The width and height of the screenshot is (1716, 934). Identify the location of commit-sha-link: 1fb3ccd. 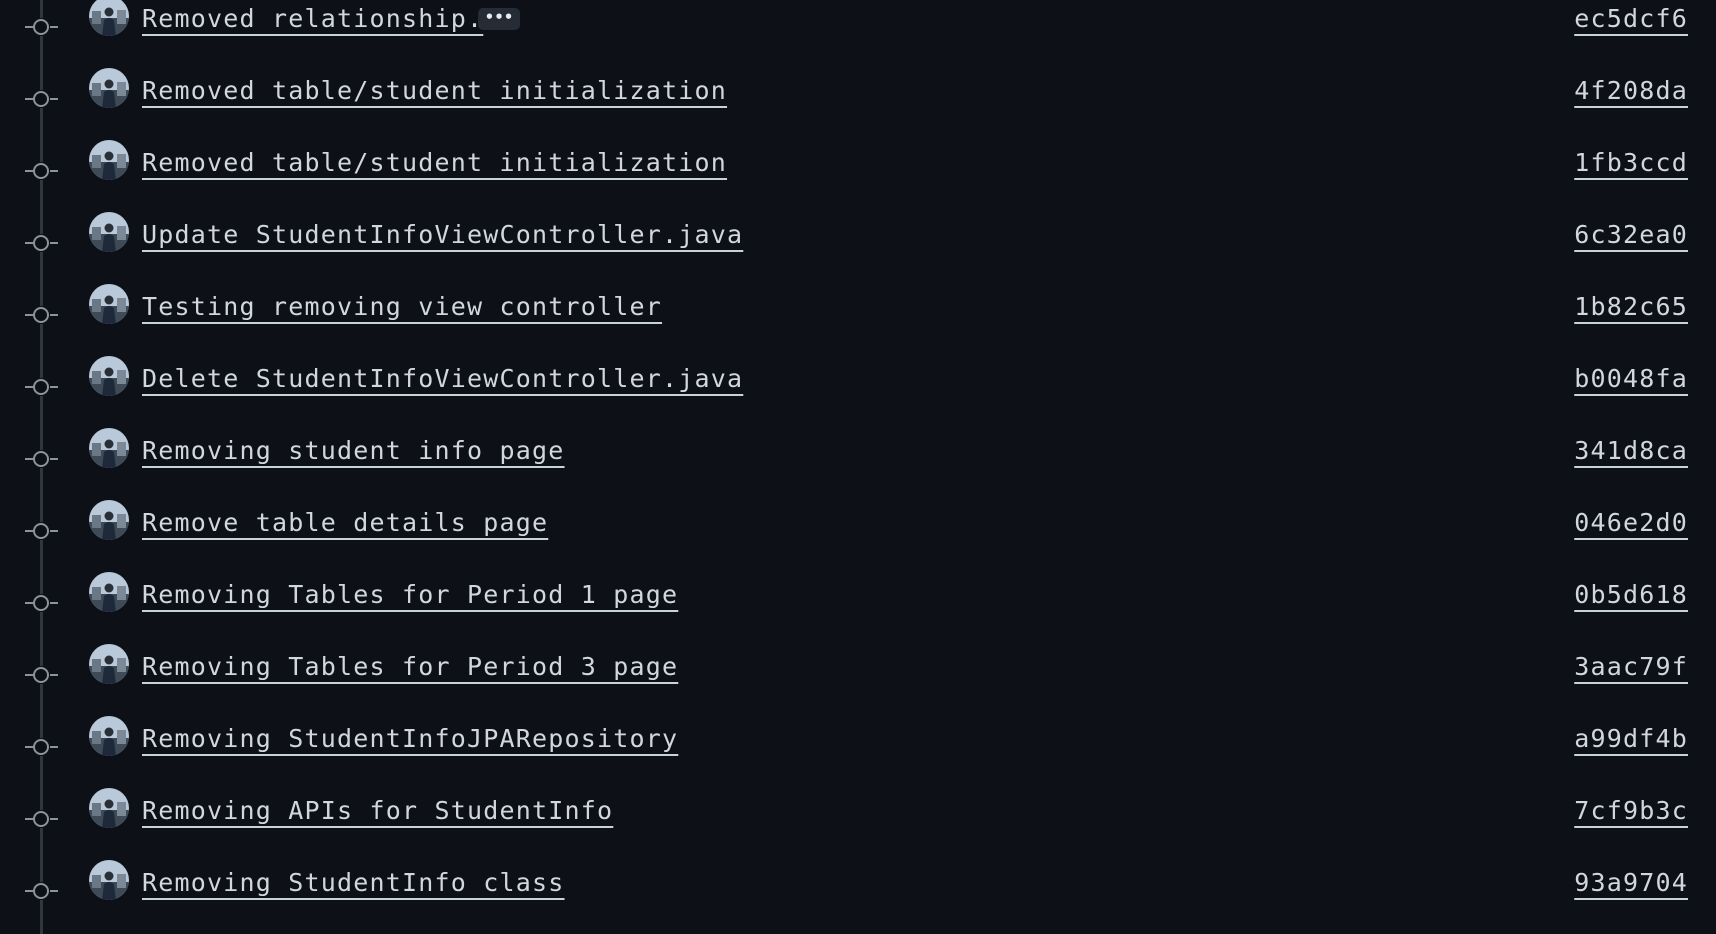
(1631, 163).